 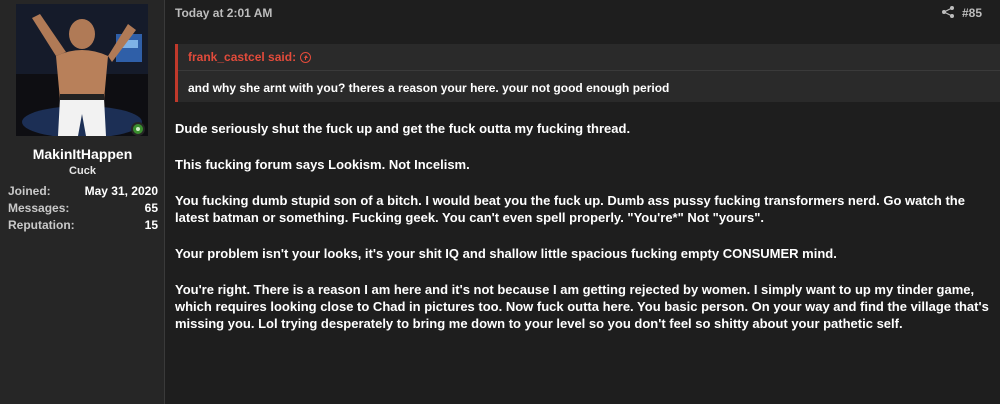 I want to click on stat-value: 65, so click(x=151, y=208).